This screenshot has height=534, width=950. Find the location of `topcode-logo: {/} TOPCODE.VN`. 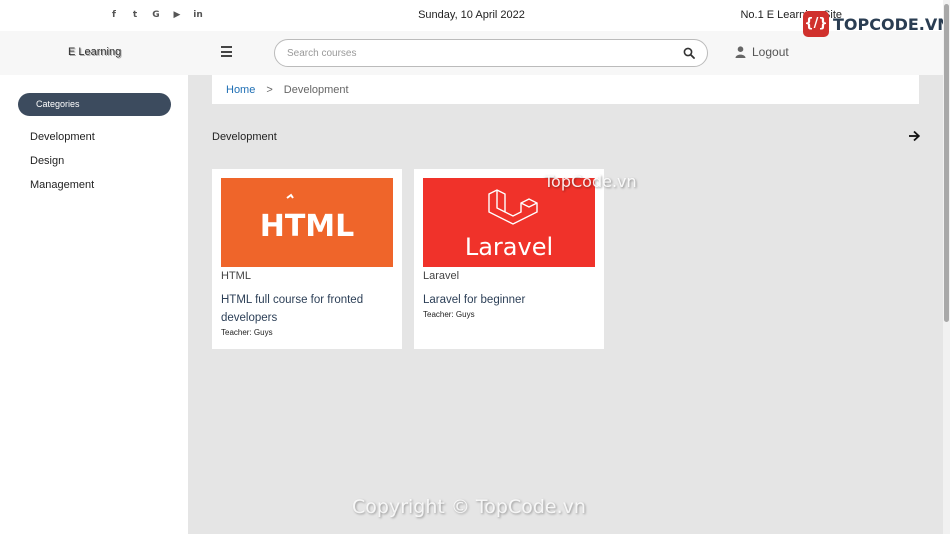

topcode-logo: {/} TOPCODE.VN is located at coordinates (876, 24).